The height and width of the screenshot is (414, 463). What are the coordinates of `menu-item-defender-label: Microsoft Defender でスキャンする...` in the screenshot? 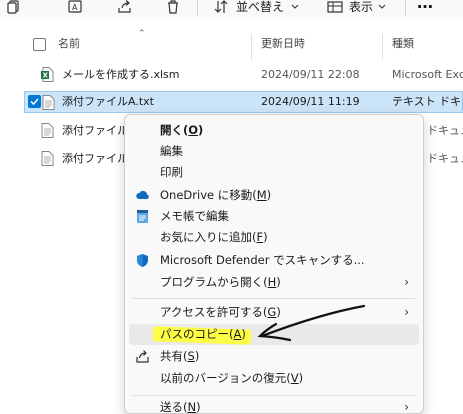 It's located at (262, 260).